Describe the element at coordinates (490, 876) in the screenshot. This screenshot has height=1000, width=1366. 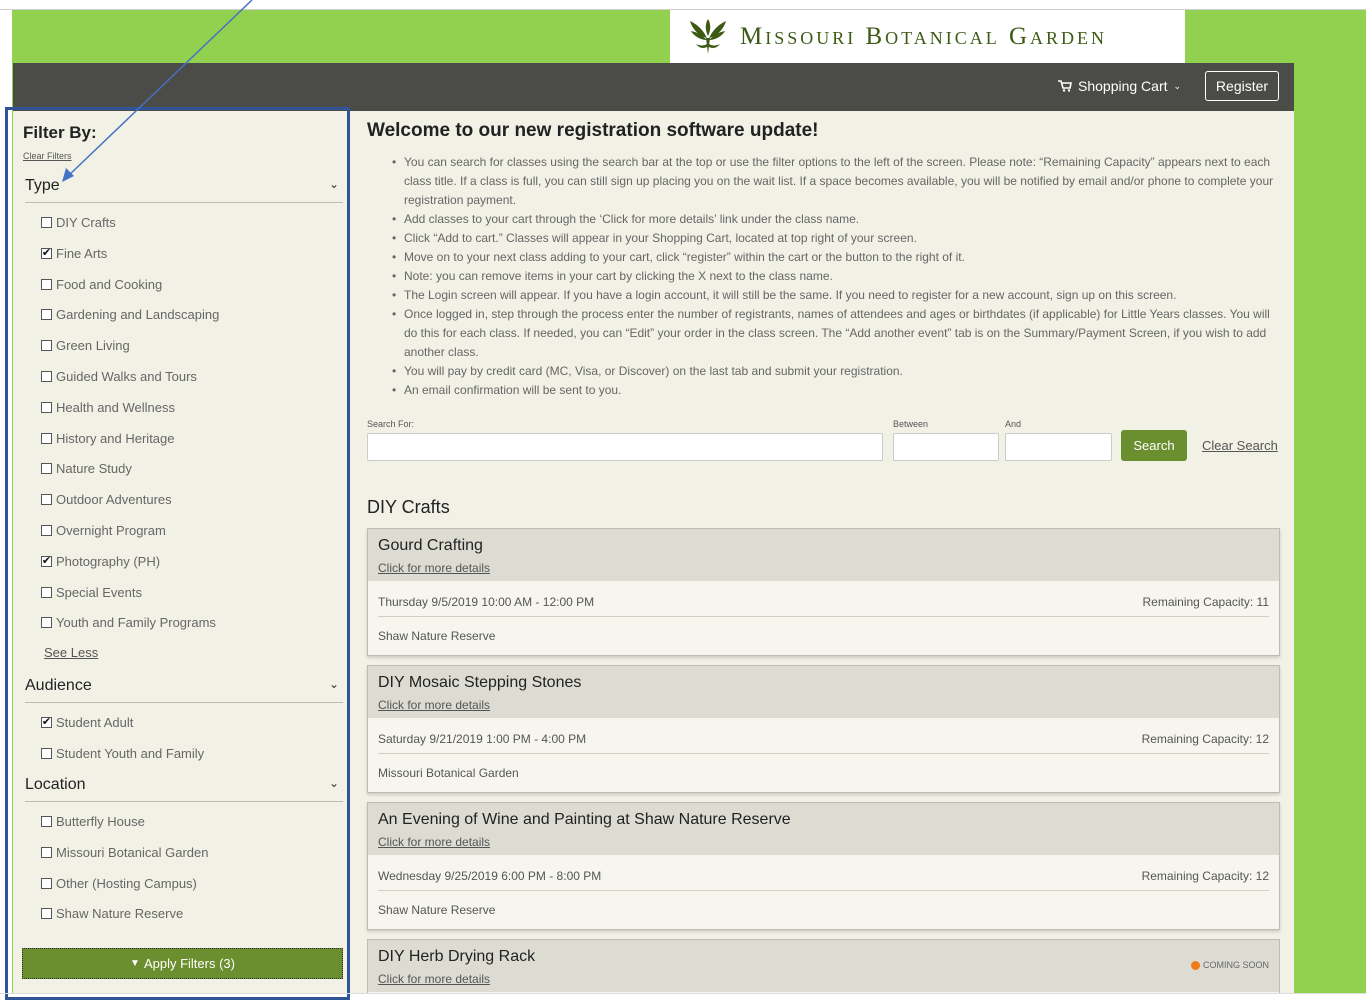
I see `event-date: Wednesday 9/25/2019 6:00 PM - 8:00 PM` at that location.